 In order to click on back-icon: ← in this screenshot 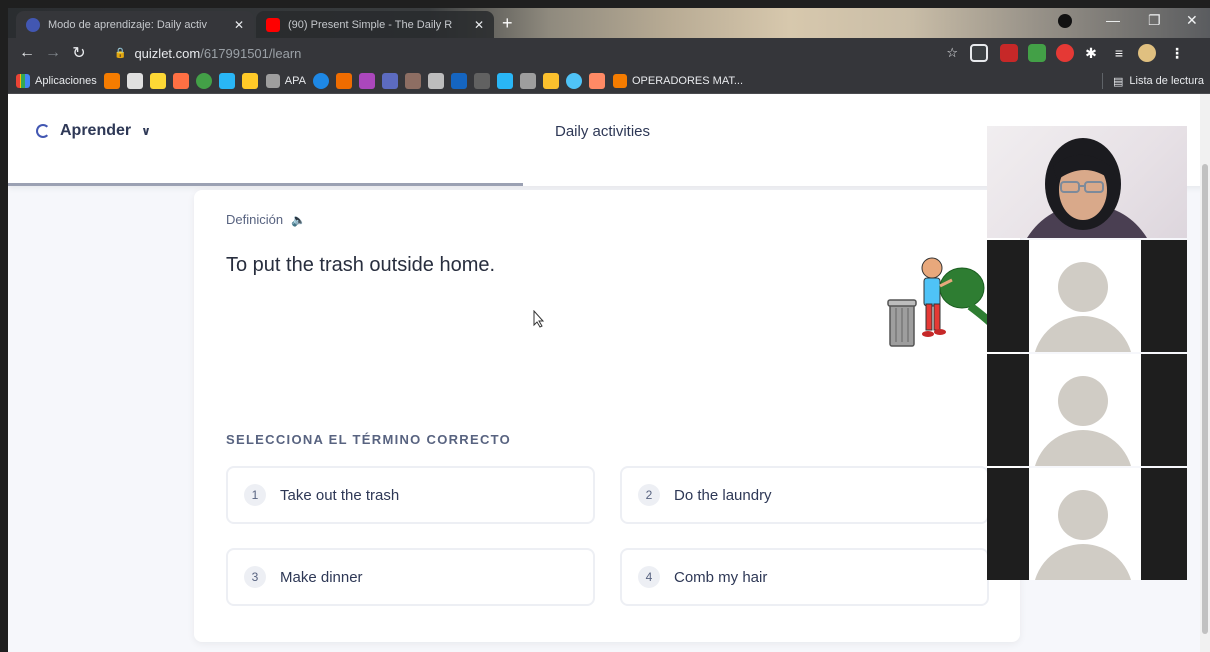, I will do `click(27, 53)`.